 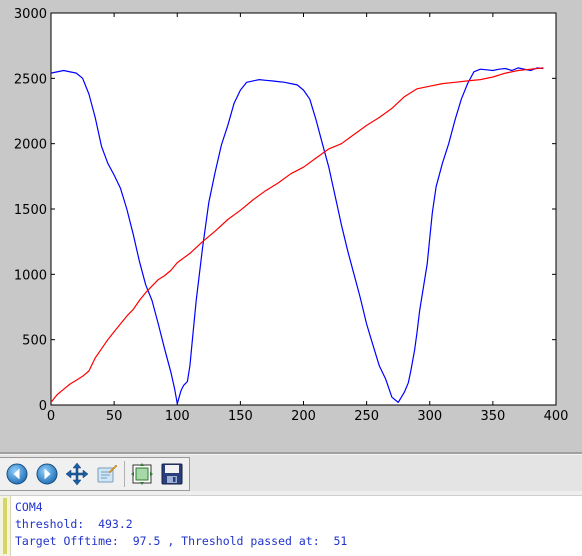 I want to click on toolbar-separator, so click(x=124, y=474).